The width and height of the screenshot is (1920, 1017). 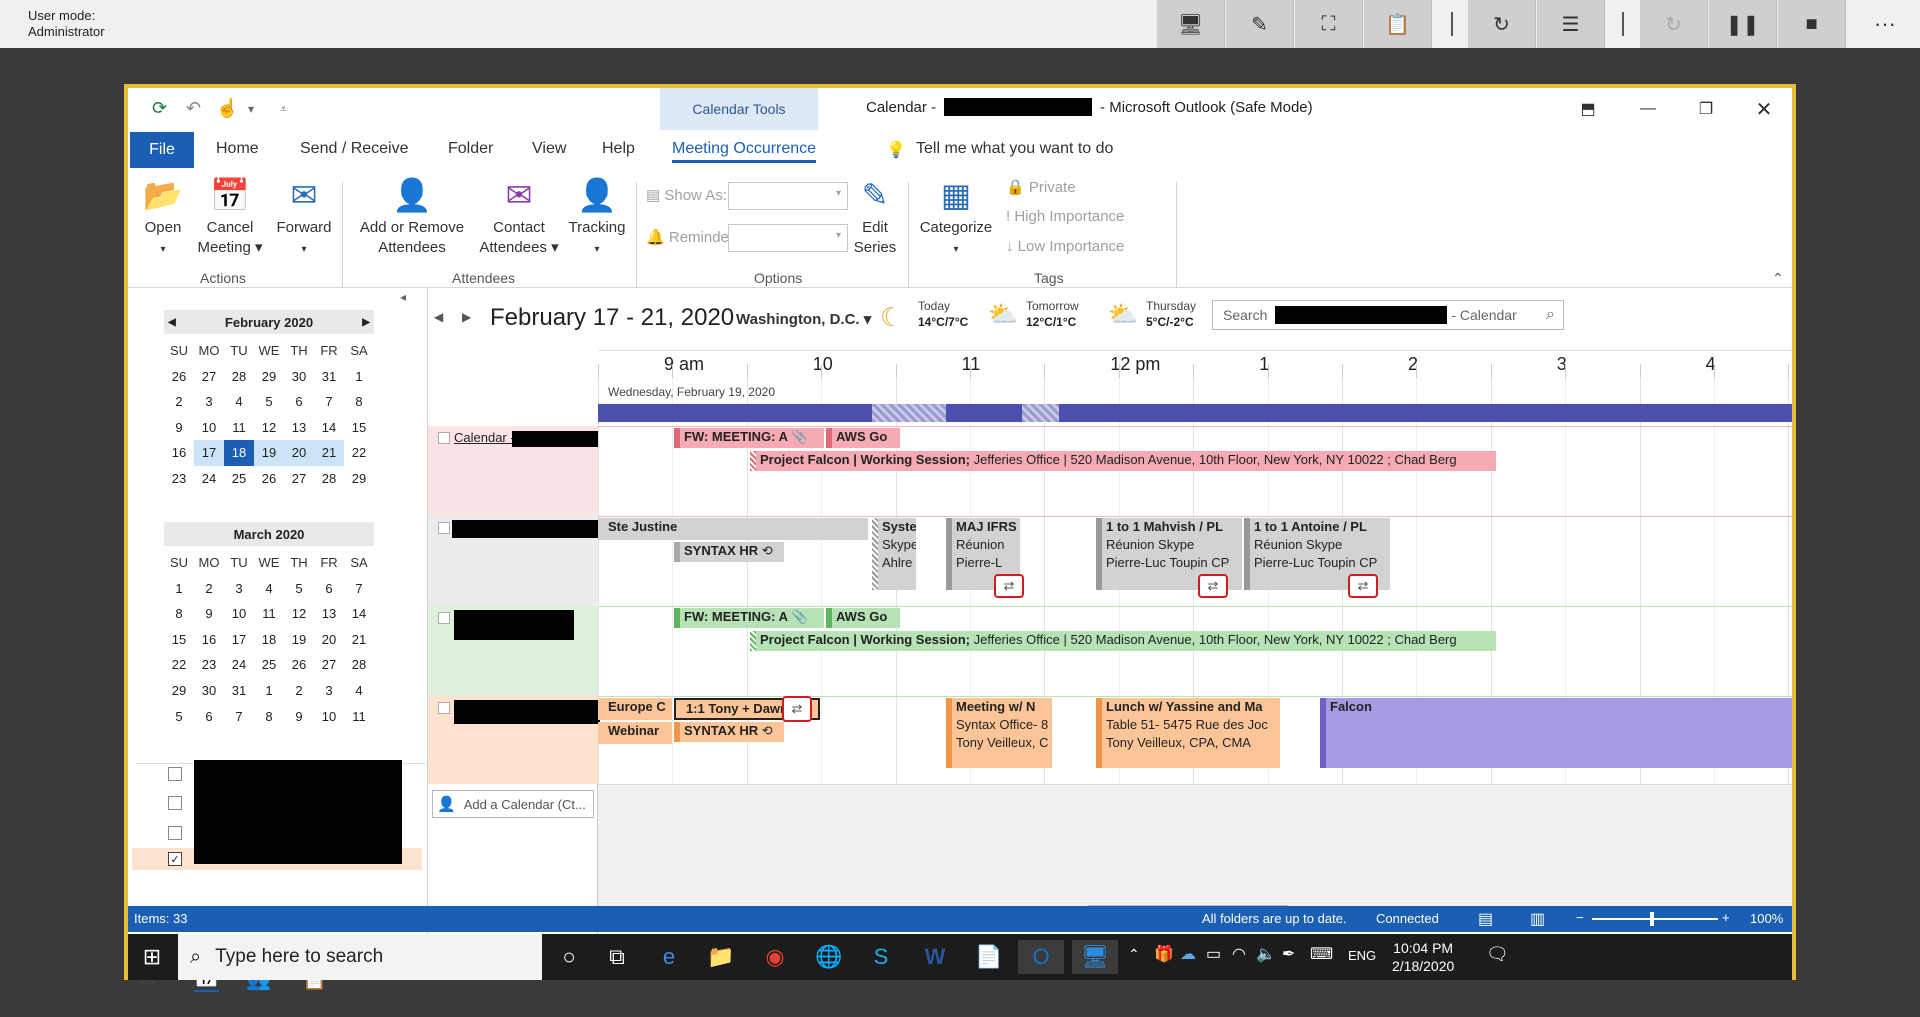 I want to click on next-month-icon: ▶, so click(x=366, y=322).